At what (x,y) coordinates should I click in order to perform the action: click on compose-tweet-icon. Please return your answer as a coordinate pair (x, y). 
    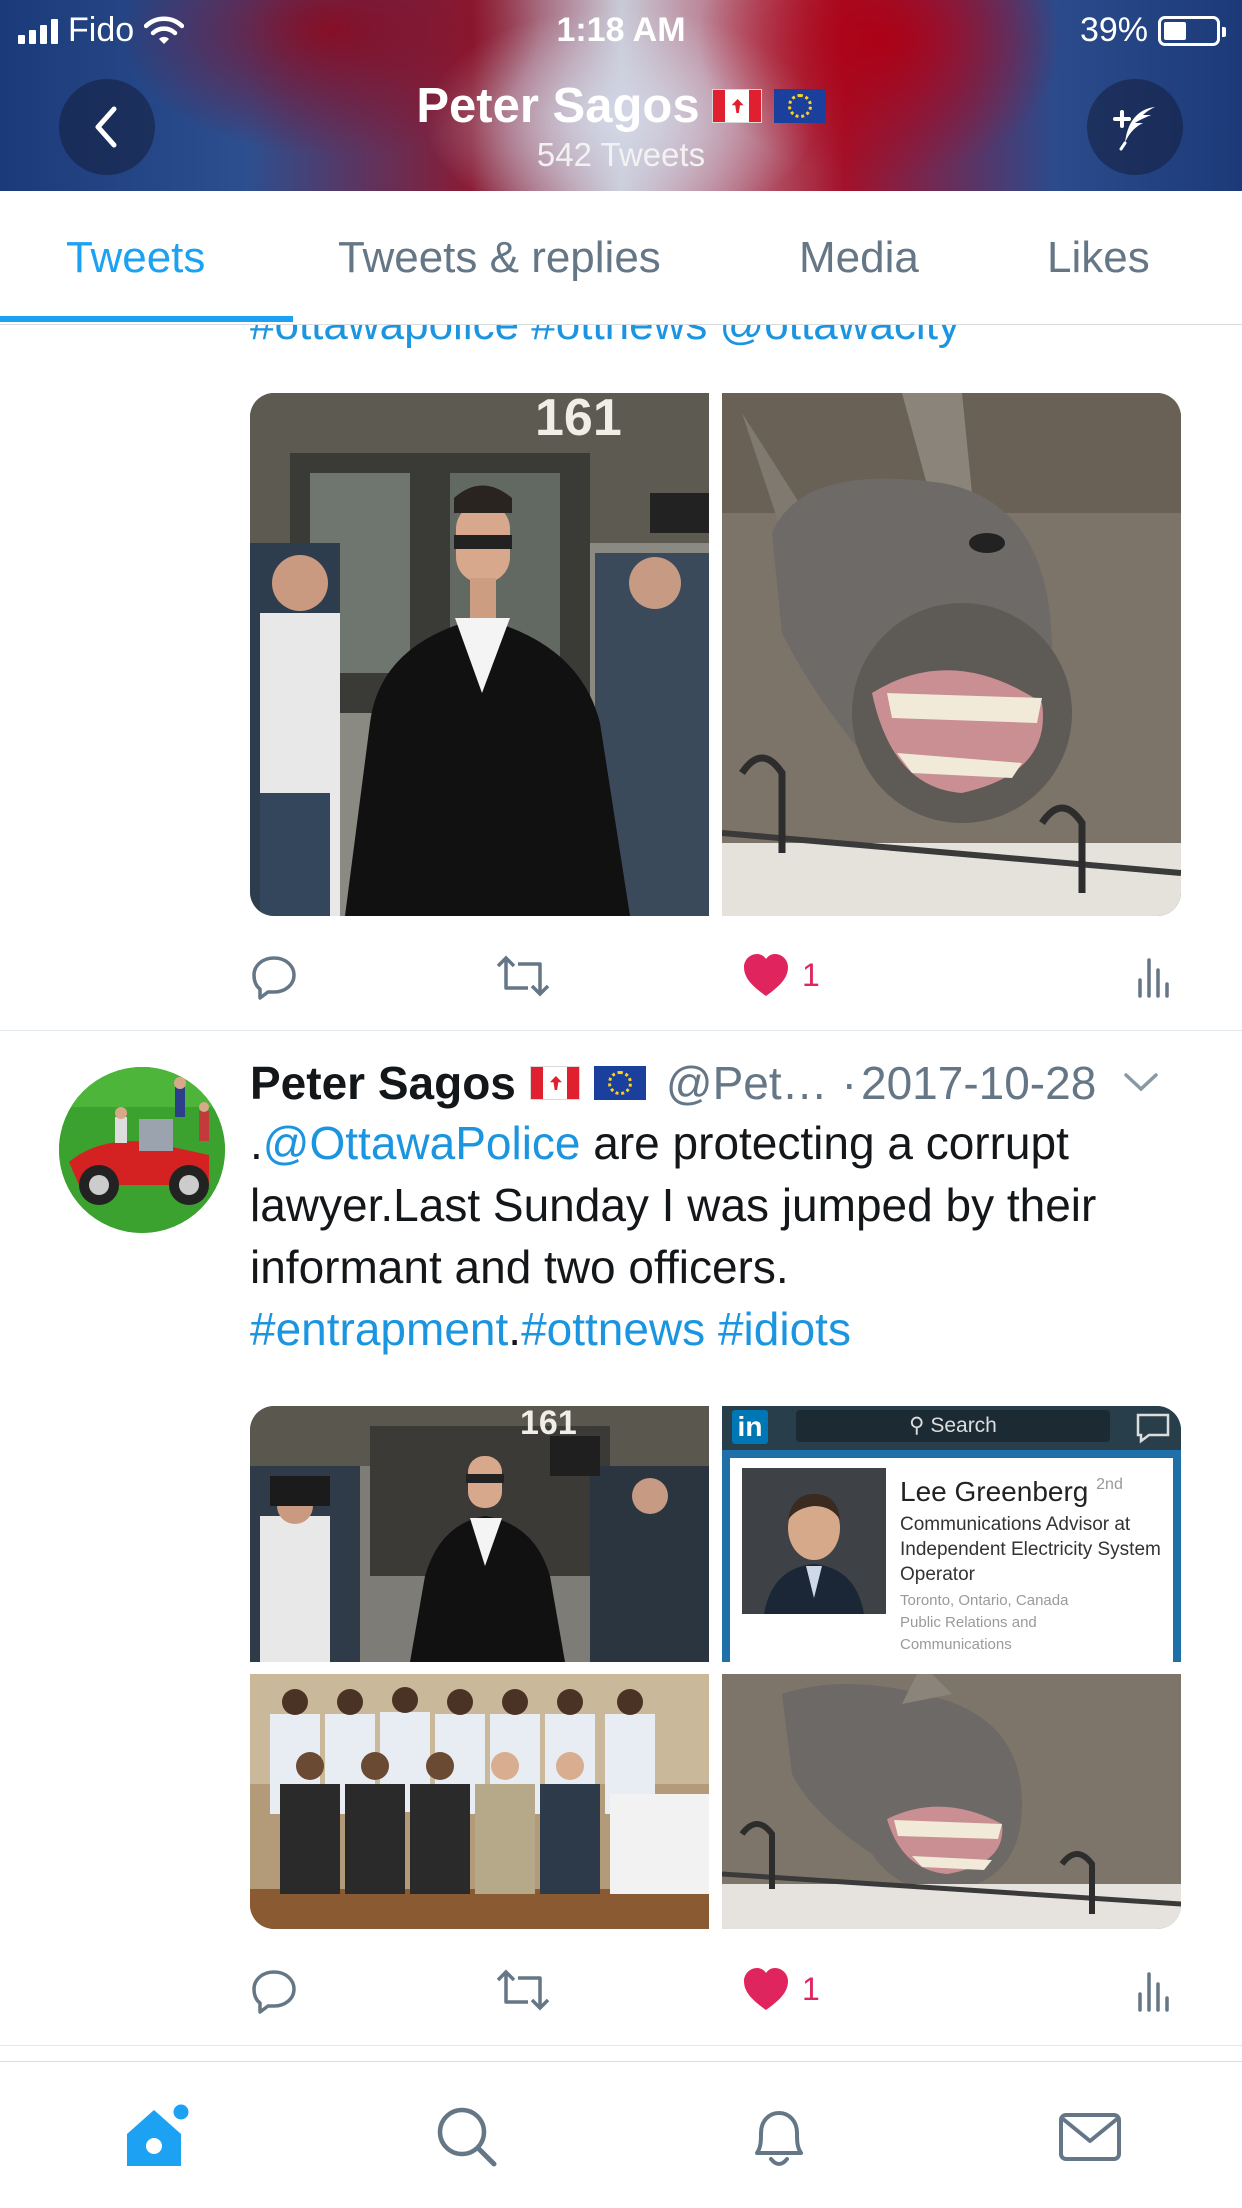
    Looking at the image, I should click on (1134, 129).